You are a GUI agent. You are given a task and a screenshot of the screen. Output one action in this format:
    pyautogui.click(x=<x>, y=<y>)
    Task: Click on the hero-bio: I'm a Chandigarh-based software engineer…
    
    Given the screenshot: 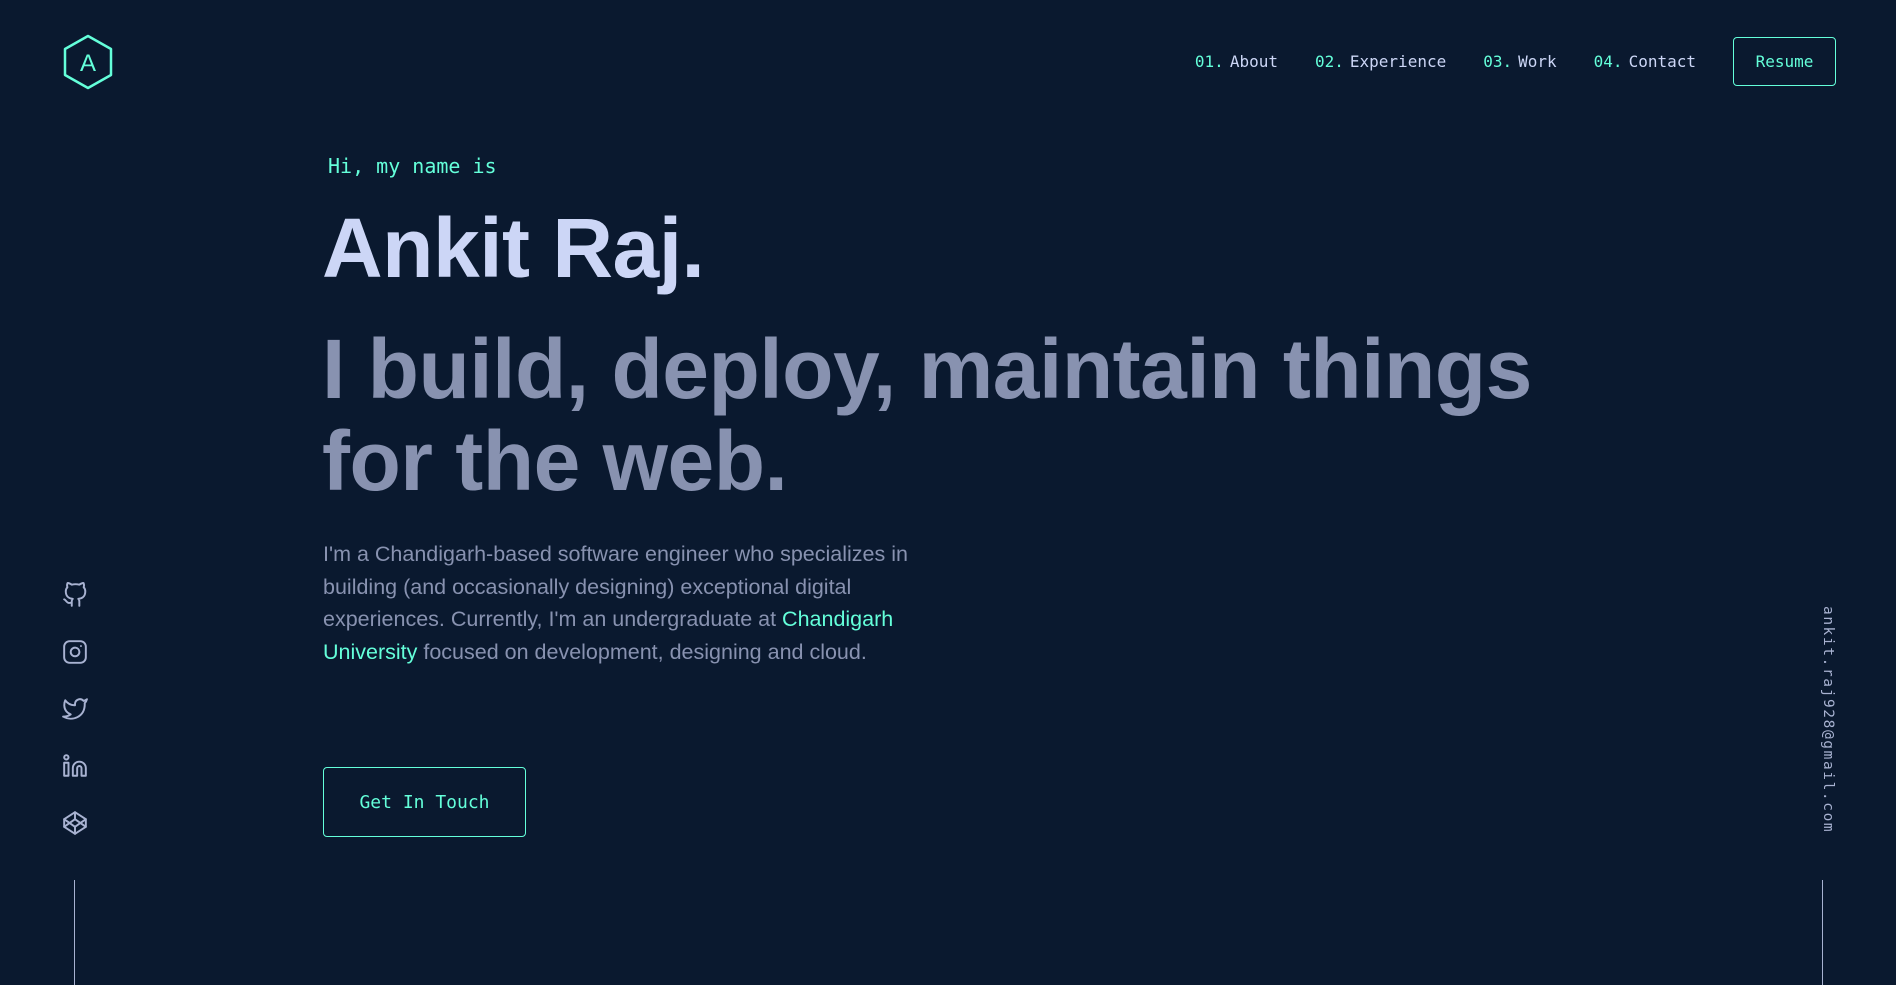 What is the action you would take?
    pyautogui.click(x=643, y=603)
    